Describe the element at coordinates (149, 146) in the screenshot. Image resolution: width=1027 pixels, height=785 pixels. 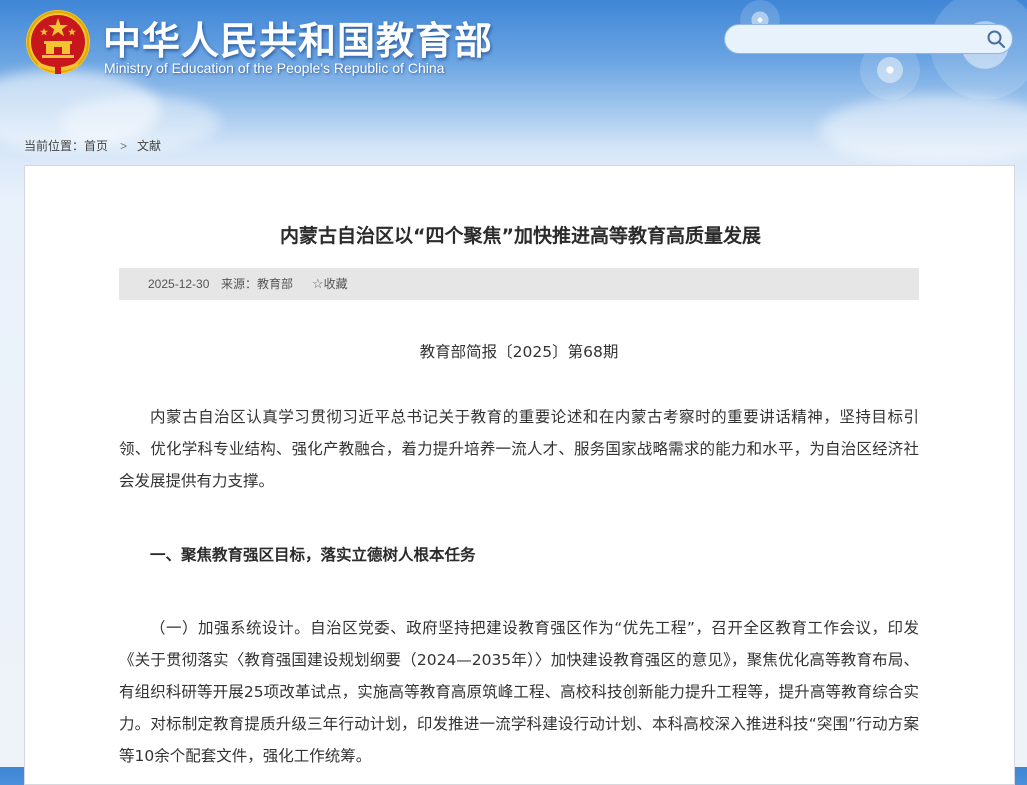
I see `breadcrumb-current-link: 文献` at that location.